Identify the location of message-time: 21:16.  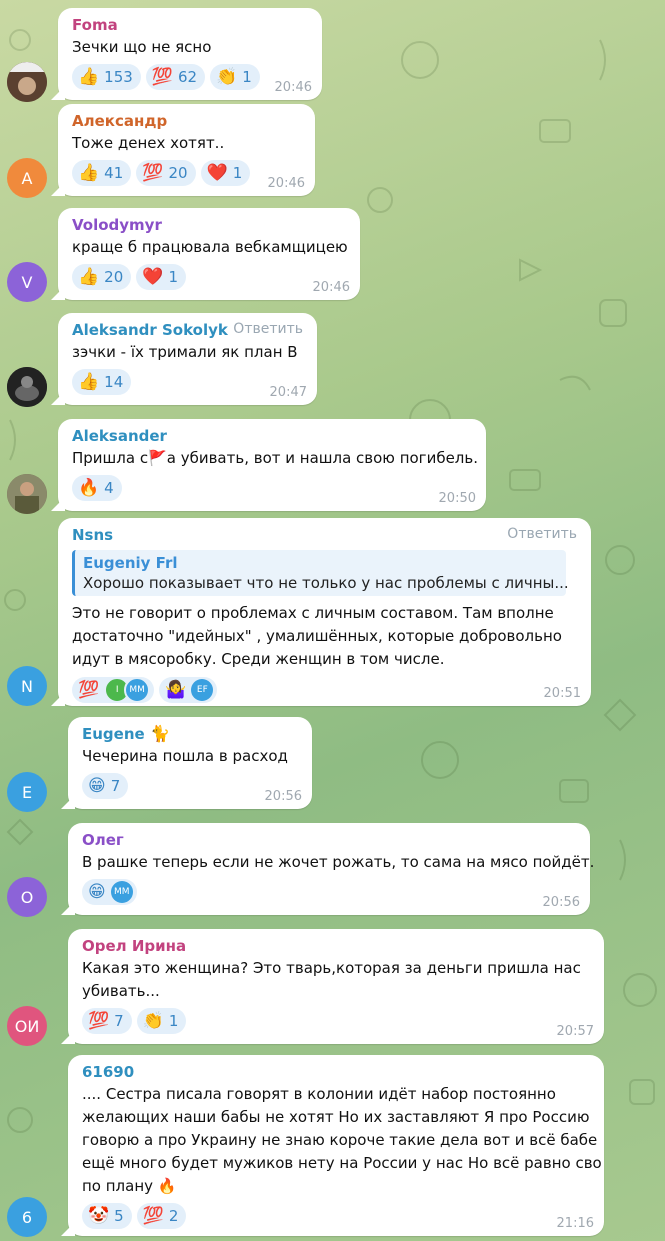
(575, 1223).